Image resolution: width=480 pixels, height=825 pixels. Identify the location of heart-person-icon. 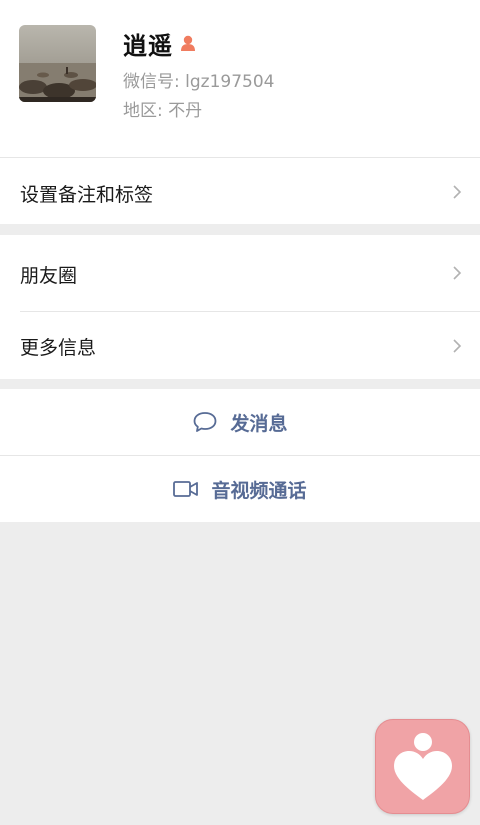
(423, 766).